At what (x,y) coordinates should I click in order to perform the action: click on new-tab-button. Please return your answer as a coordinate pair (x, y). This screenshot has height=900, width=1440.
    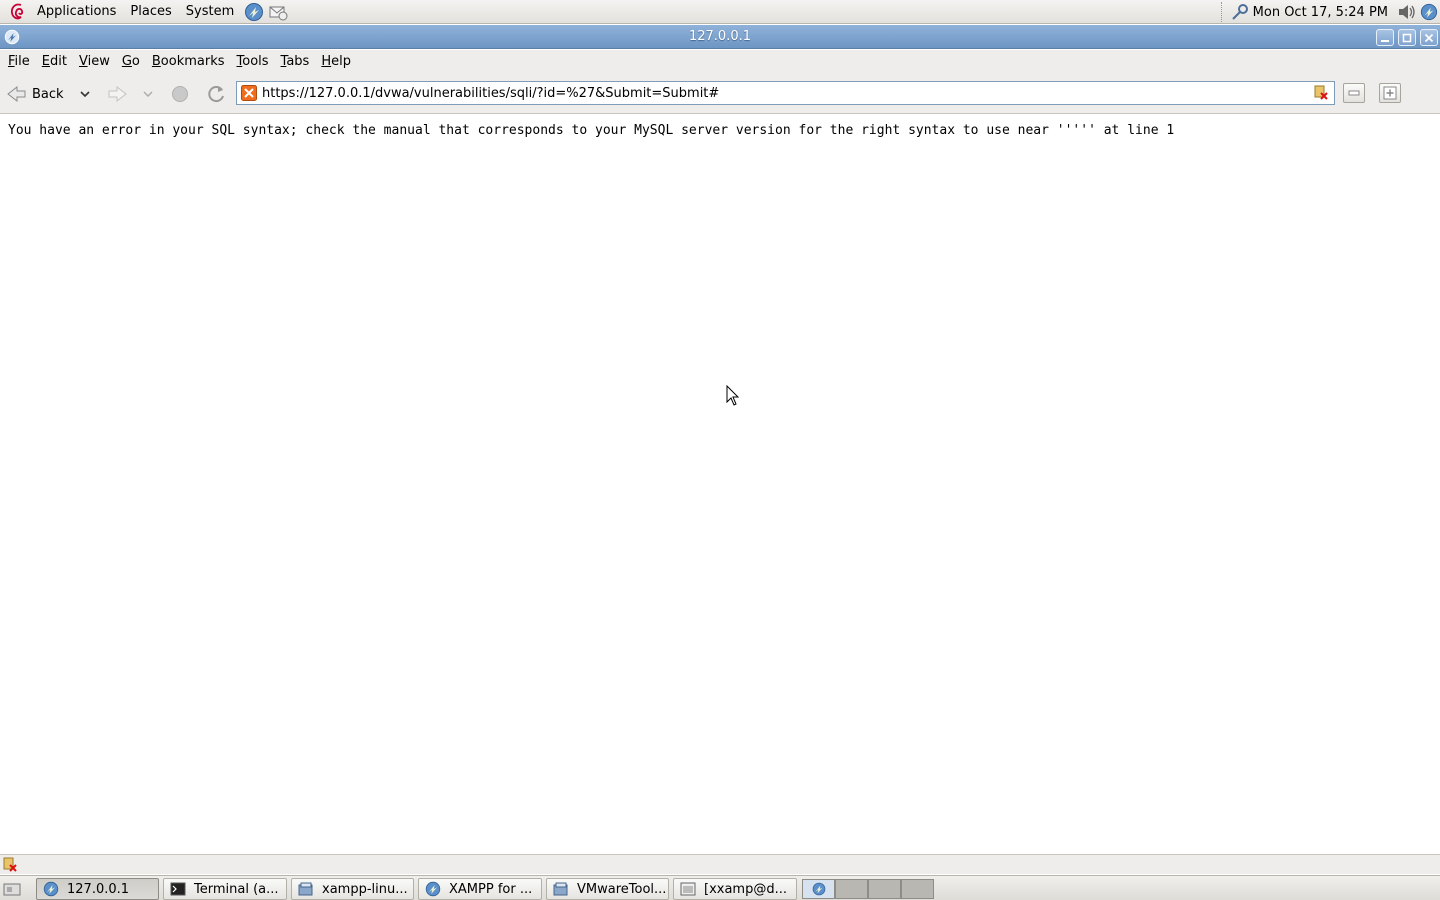
    Looking at the image, I should click on (1390, 93).